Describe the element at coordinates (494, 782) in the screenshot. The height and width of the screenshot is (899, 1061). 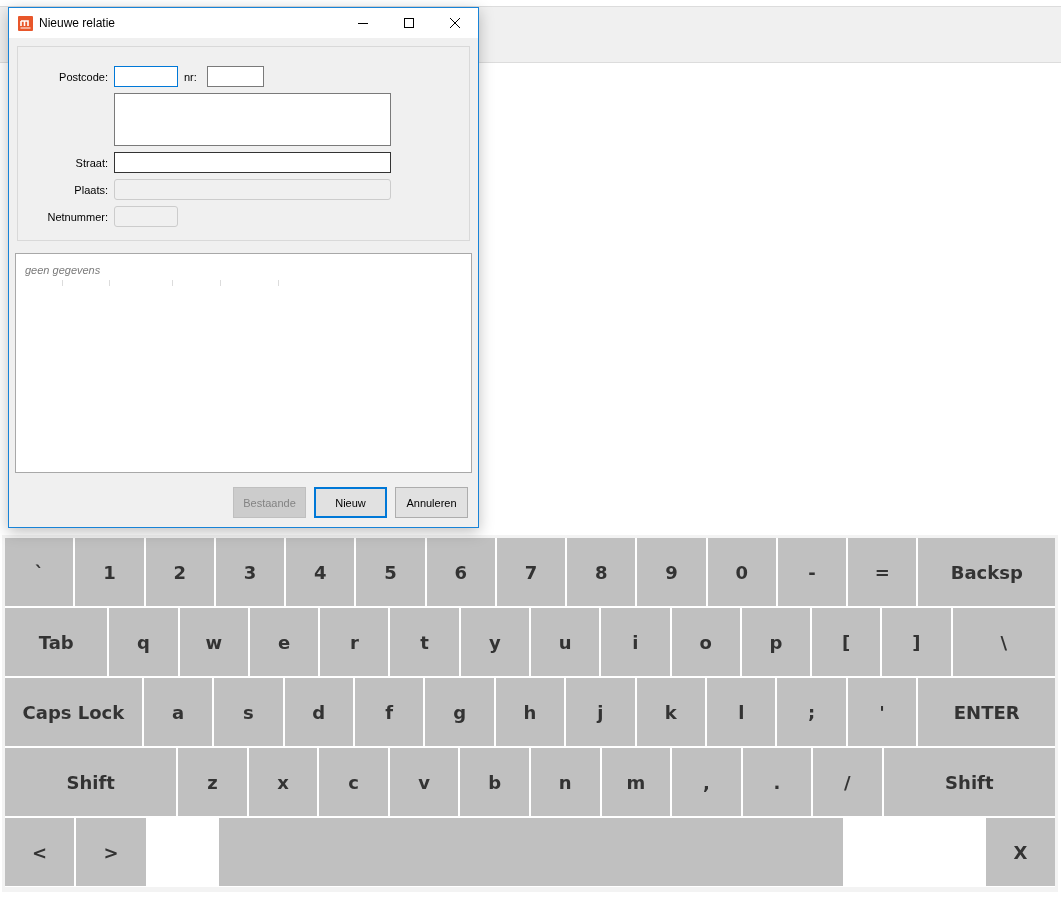
I see `keyboard-key: b` at that location.